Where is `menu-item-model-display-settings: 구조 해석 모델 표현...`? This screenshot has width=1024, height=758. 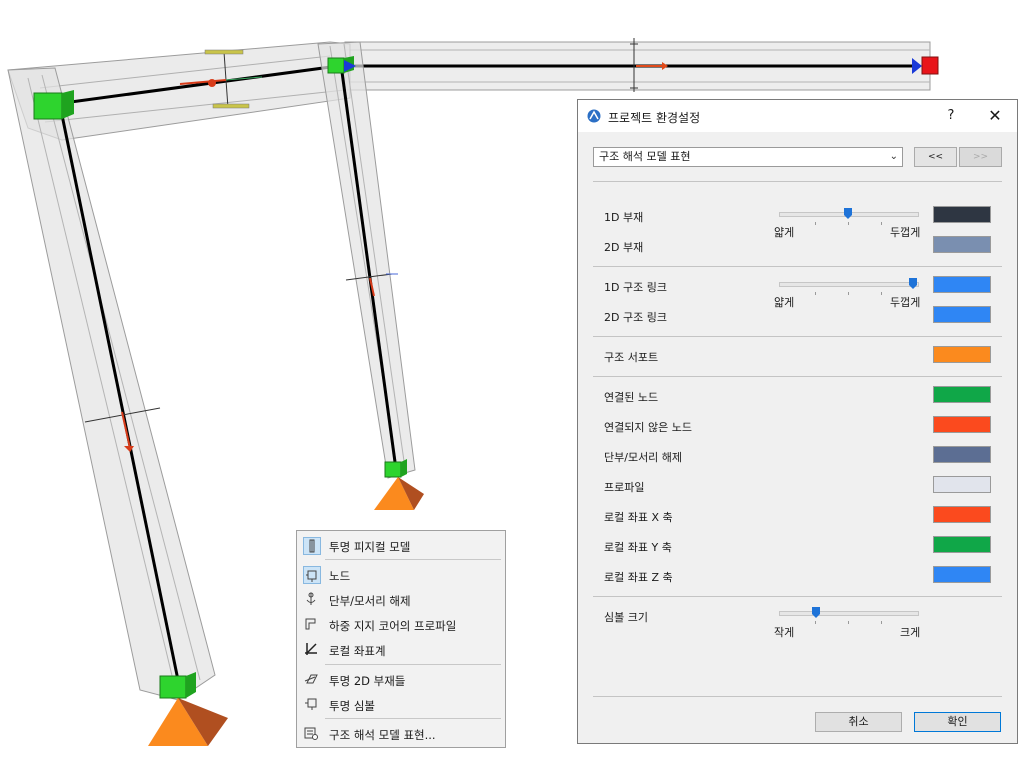 menu-item-model-display-settings: 구조 해석 모델 표현... is located at coordinates (401, 734).